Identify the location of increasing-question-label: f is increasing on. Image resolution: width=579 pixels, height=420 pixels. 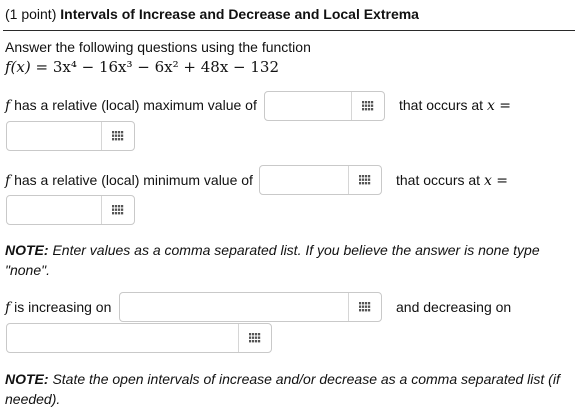
(58, 307).